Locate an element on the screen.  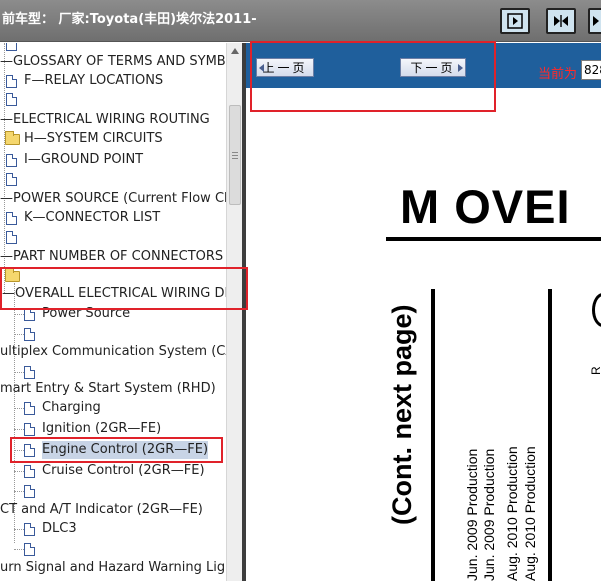
scroll-thumb is located at coordinates (235, 155).